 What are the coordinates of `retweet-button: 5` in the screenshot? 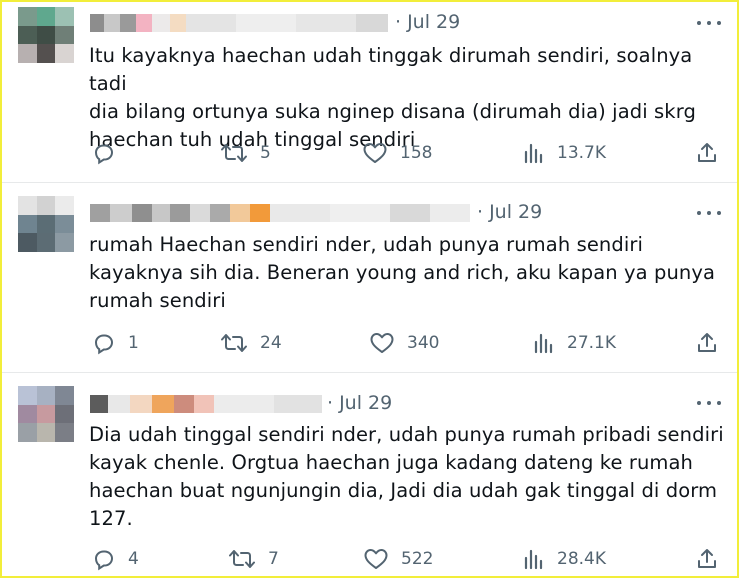 It's located at (245, 153).